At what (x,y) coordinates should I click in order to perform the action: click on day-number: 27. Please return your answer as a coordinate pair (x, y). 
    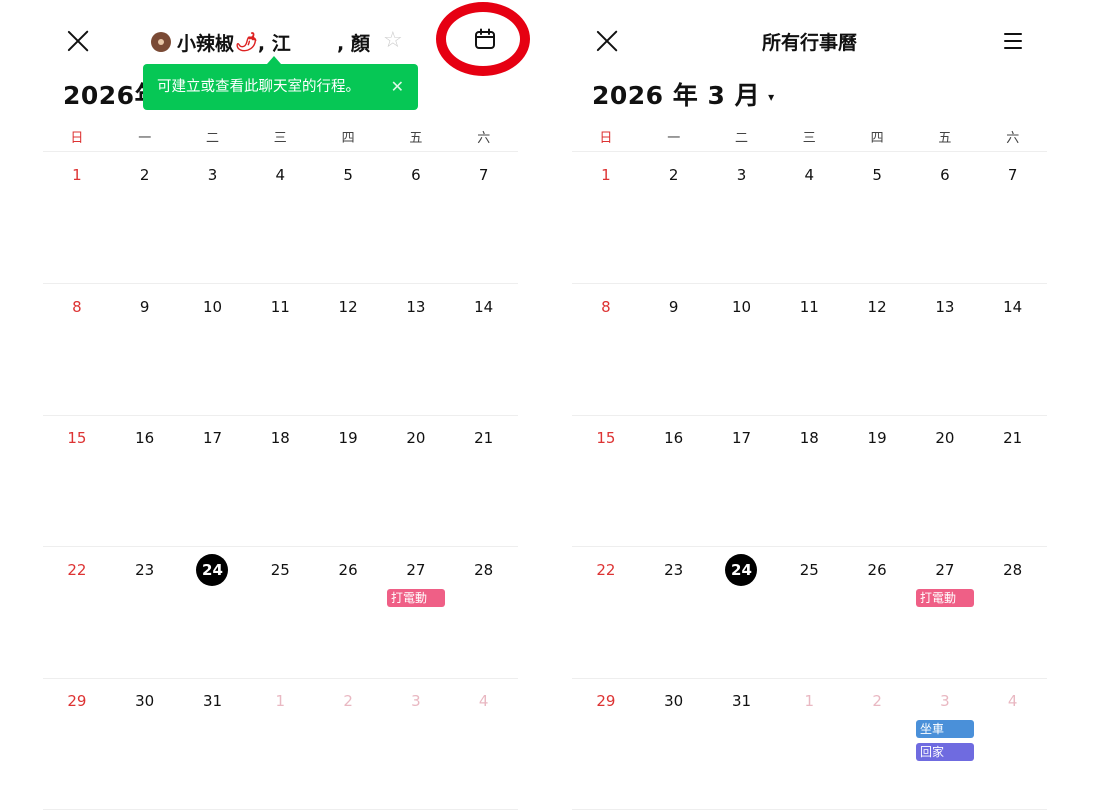
    Looking at the image, I should click on (416, 569).